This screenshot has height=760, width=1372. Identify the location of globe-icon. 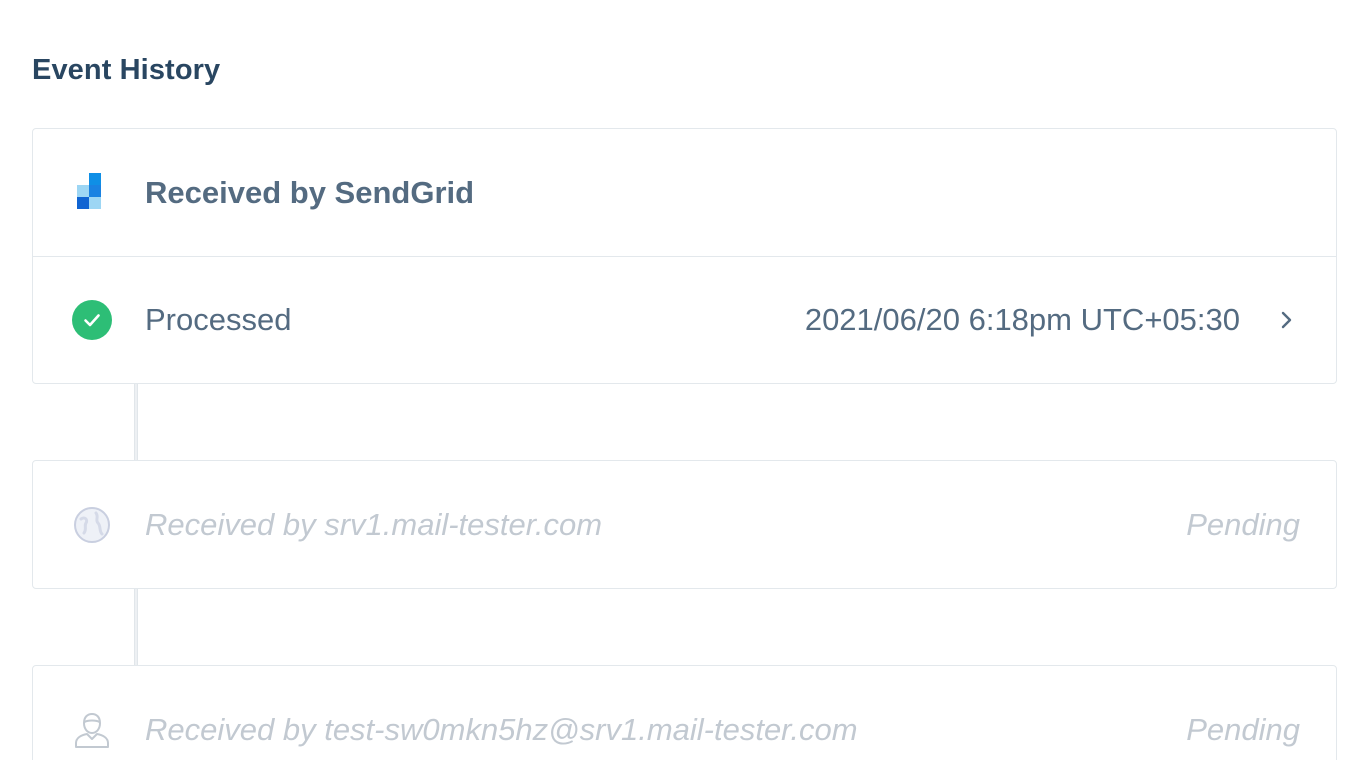
(92, 524).